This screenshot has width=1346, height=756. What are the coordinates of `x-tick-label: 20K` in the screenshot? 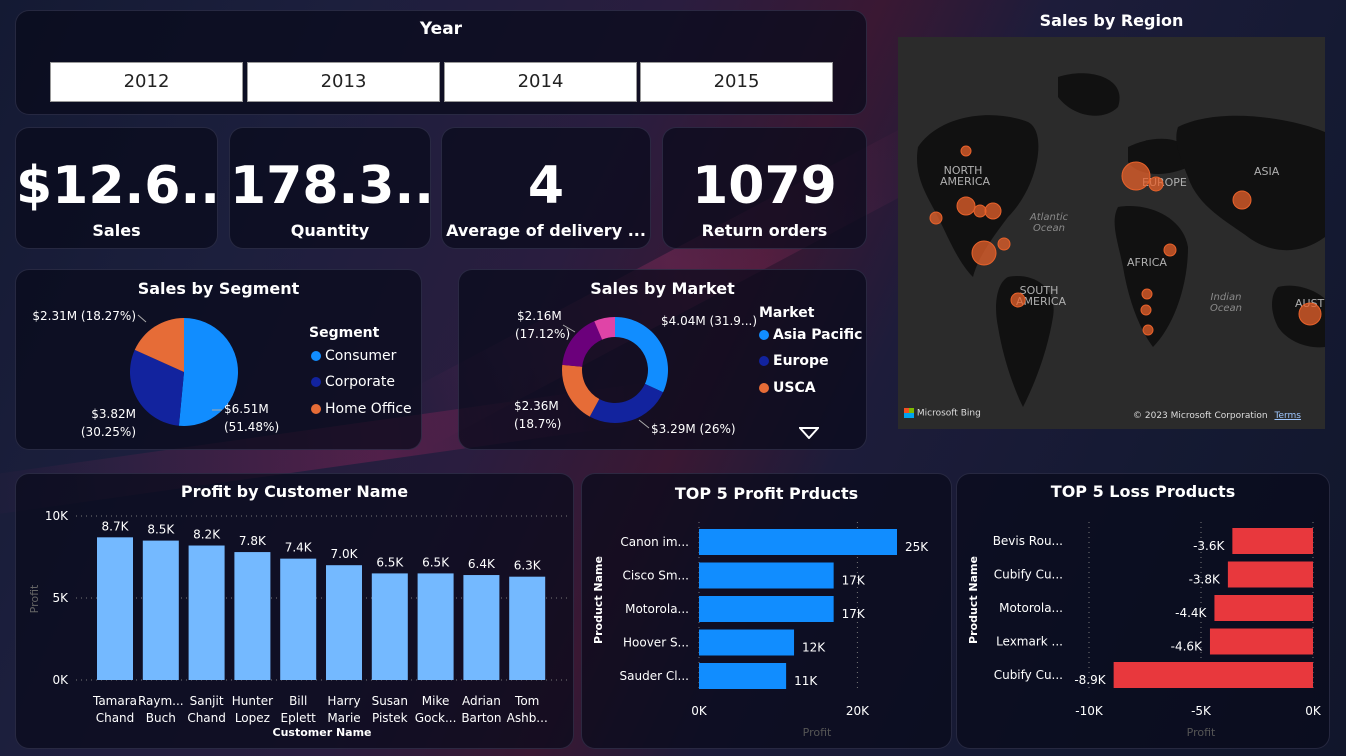 It's located at (858, 711).